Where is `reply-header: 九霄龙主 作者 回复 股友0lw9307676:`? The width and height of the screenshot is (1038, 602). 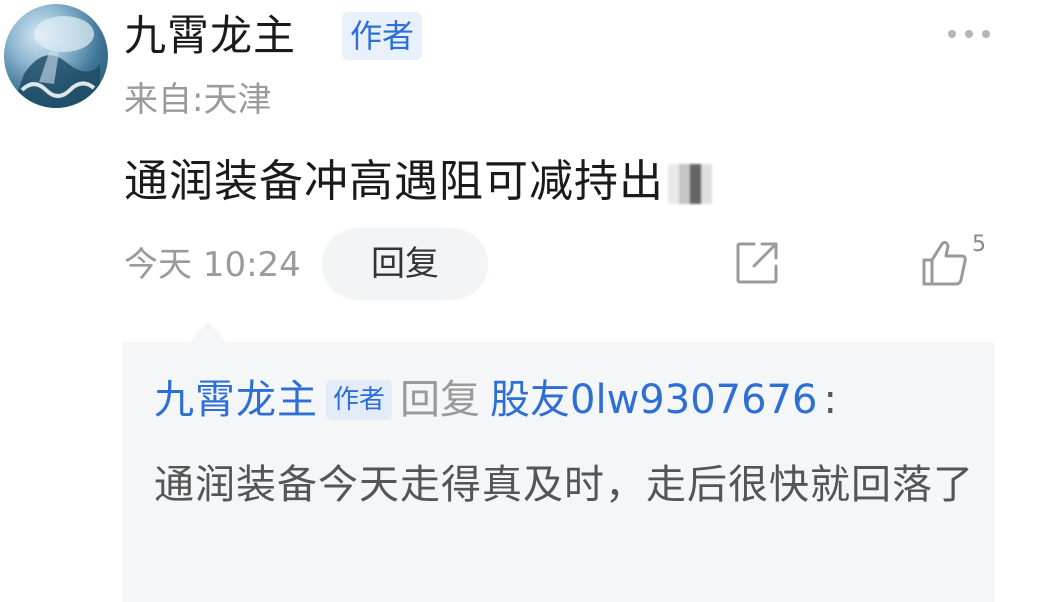 reply-header: 九霄龙主 作者 回复 股友0lw9307676: is located at coordinates (495, 400).